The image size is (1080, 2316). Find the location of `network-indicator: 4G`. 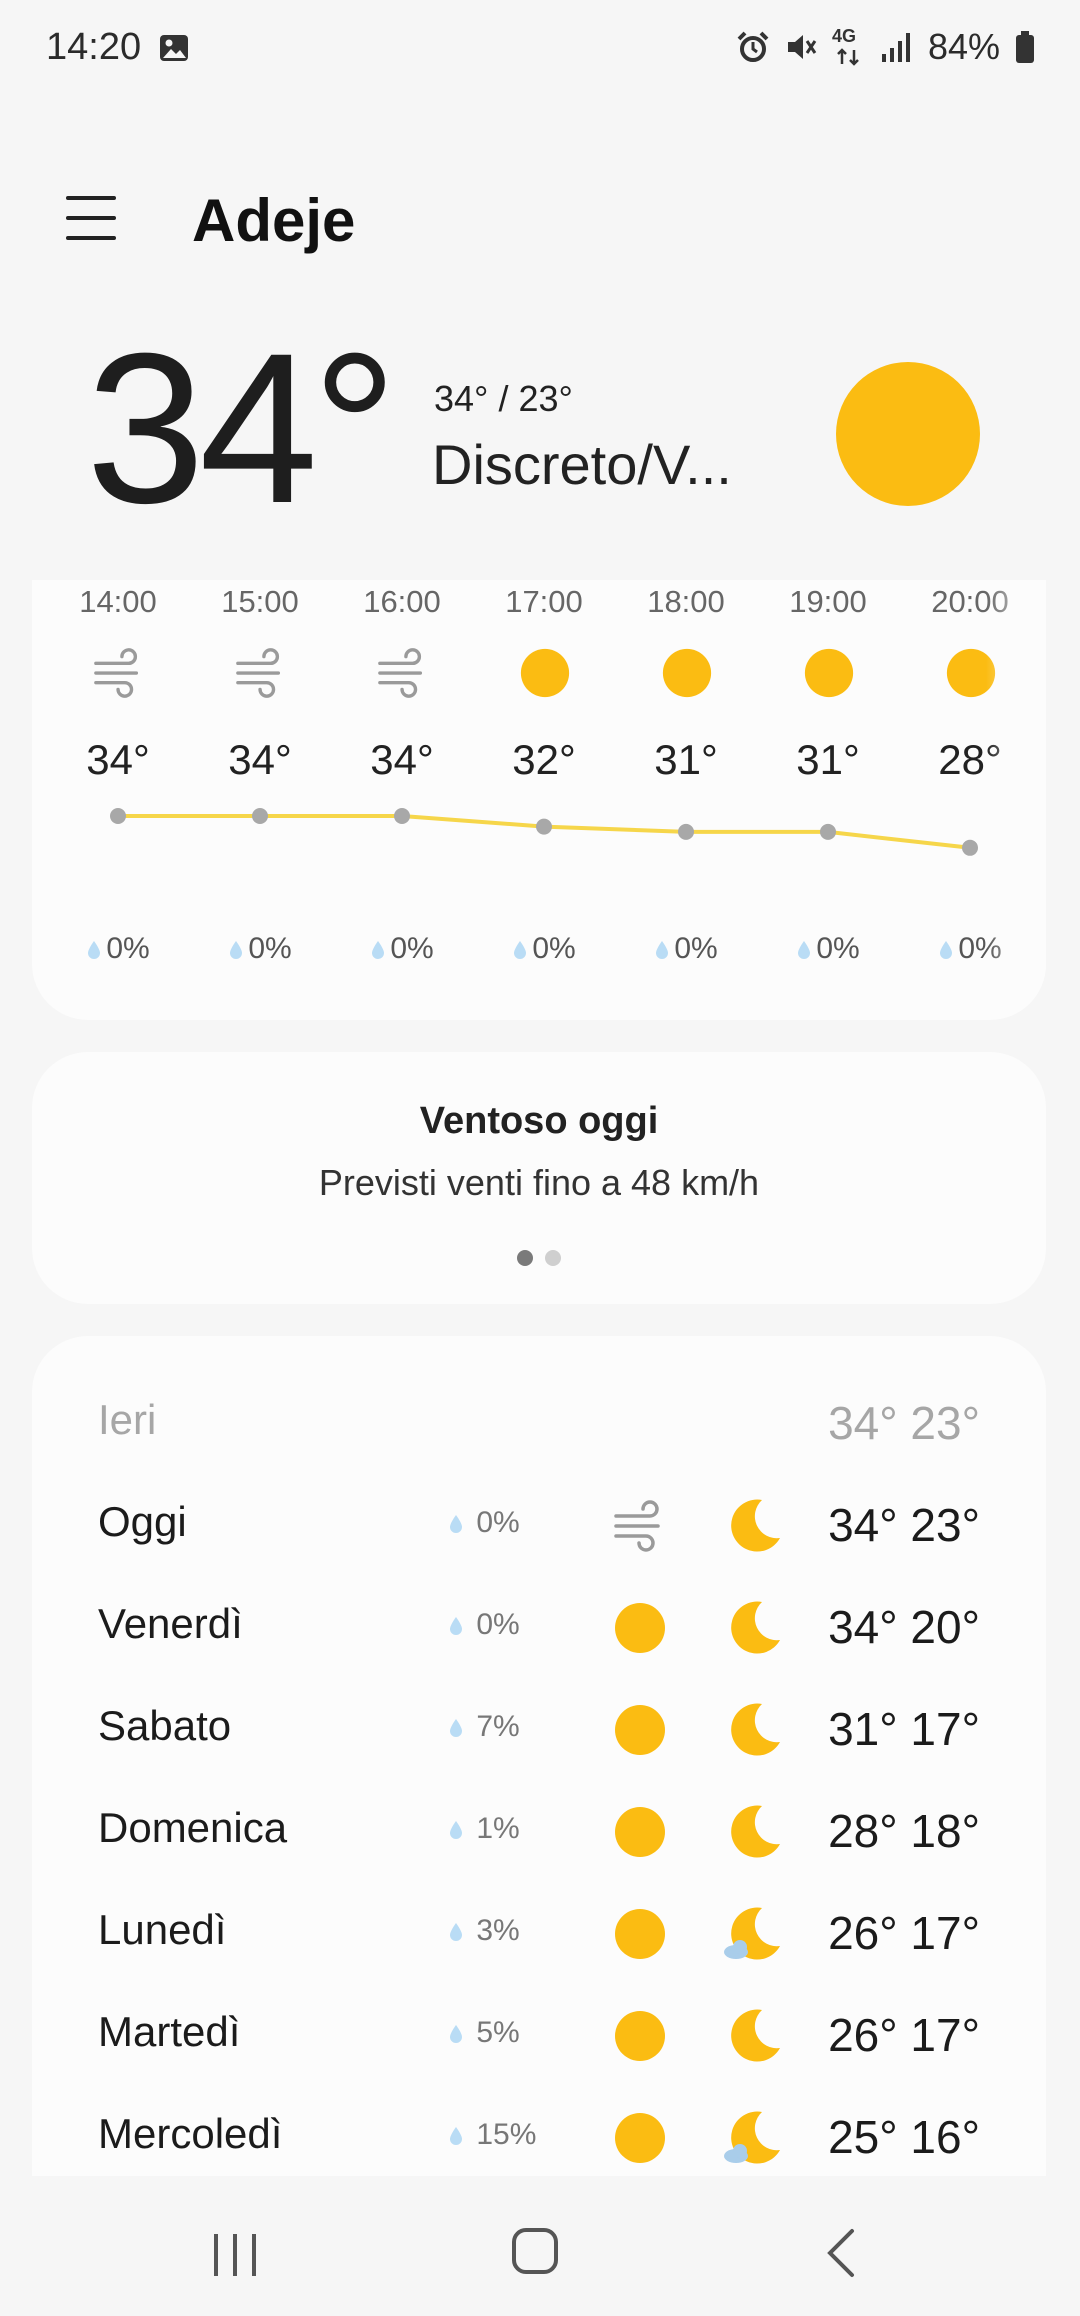

network-indicator: 4G is located at coordinates (848, 46).